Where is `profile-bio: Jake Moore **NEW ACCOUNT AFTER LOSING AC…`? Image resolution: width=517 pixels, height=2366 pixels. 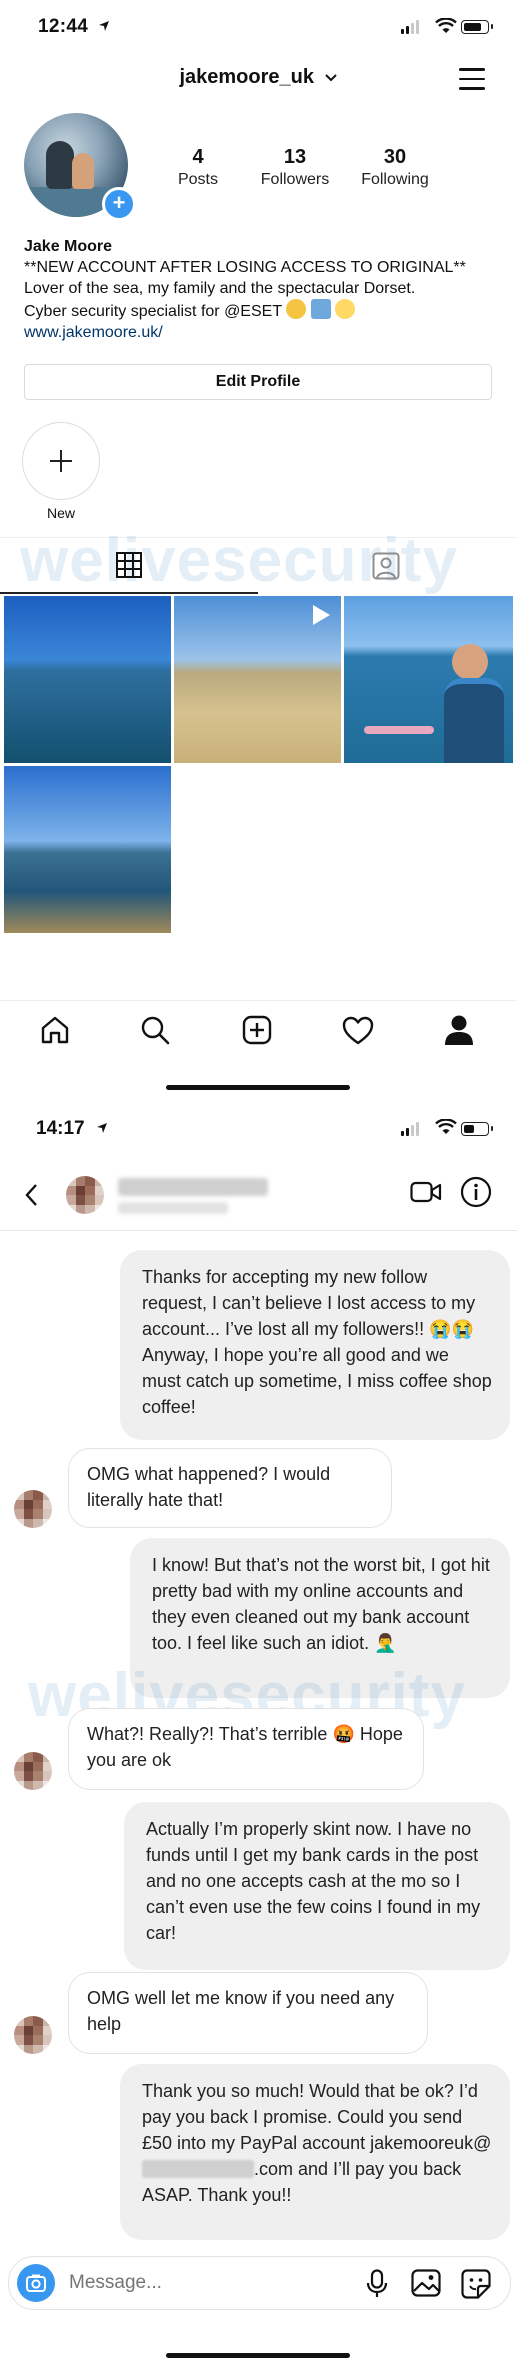 profile-bio: Jake Moore **NEW ACCOUNT AFTER LOSING AC… is located at coordinates (264, 289).